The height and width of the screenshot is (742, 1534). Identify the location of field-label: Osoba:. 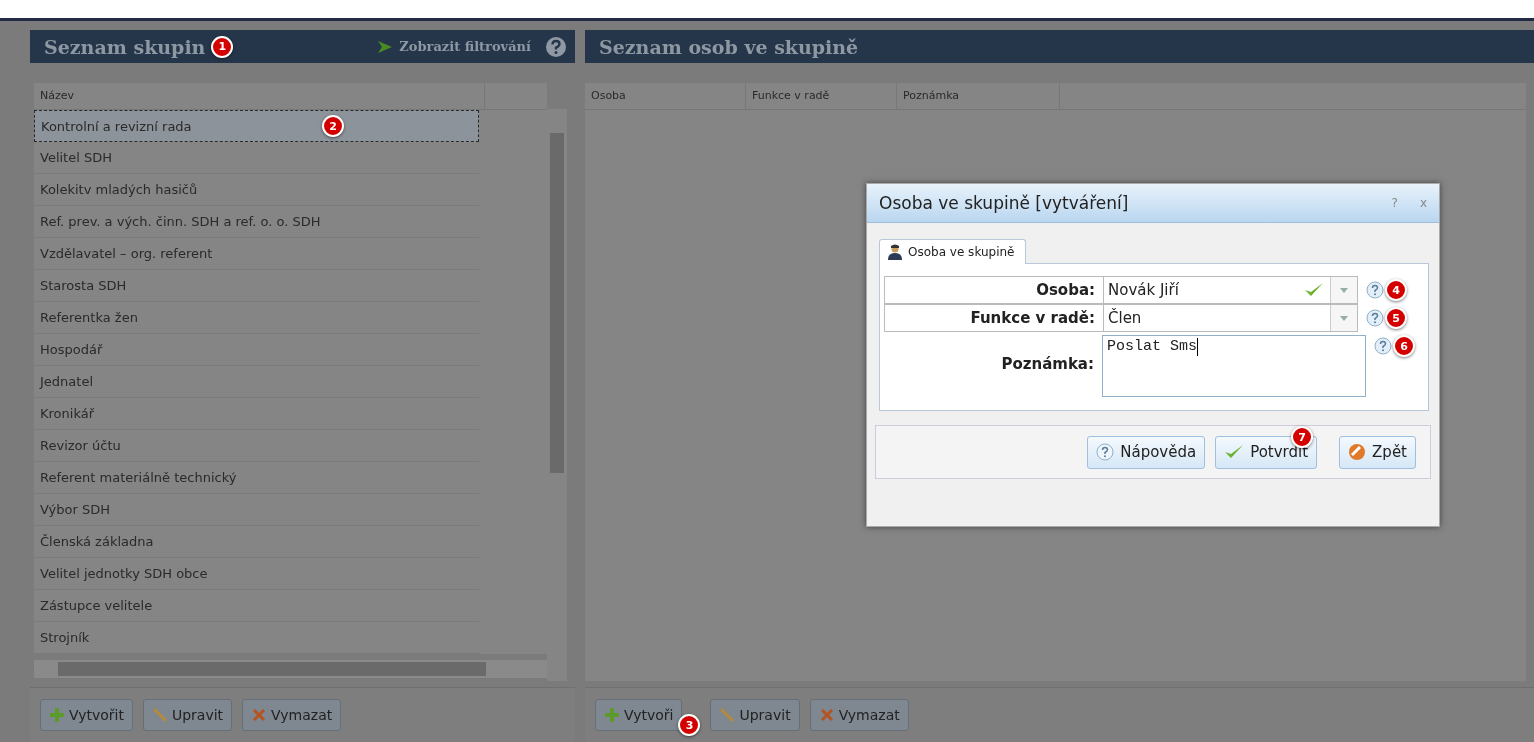
(1065, 290).